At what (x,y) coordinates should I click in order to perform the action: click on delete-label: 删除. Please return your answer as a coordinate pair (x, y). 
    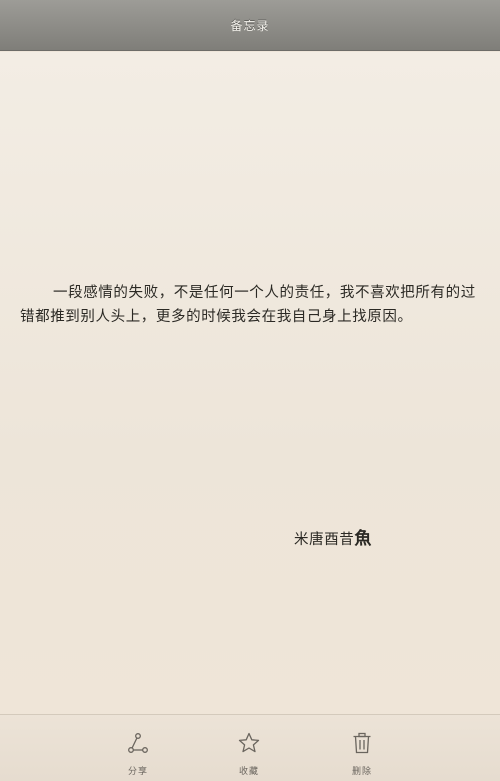
    Looking at the image, I should click on (361, 772).